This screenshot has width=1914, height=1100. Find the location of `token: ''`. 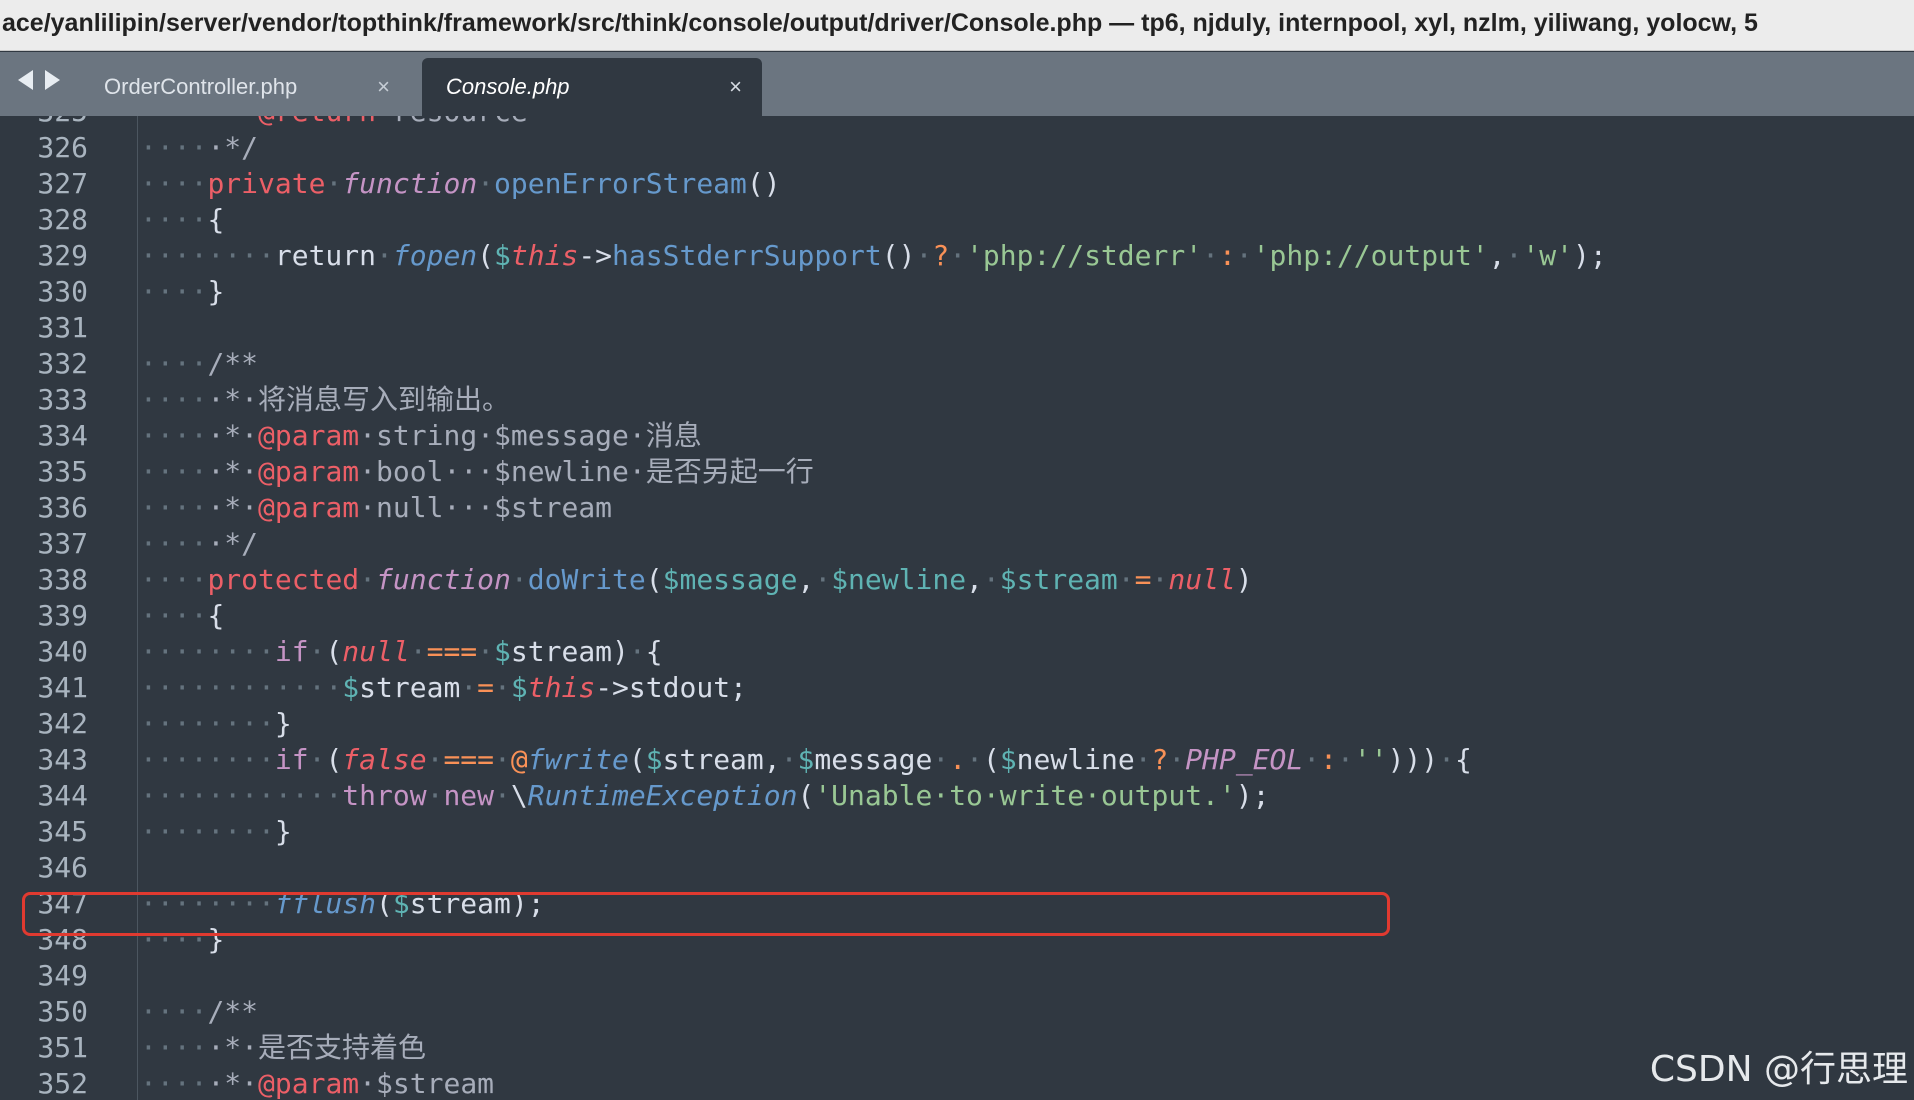

token: '' is located at coordinates (1370, 759).